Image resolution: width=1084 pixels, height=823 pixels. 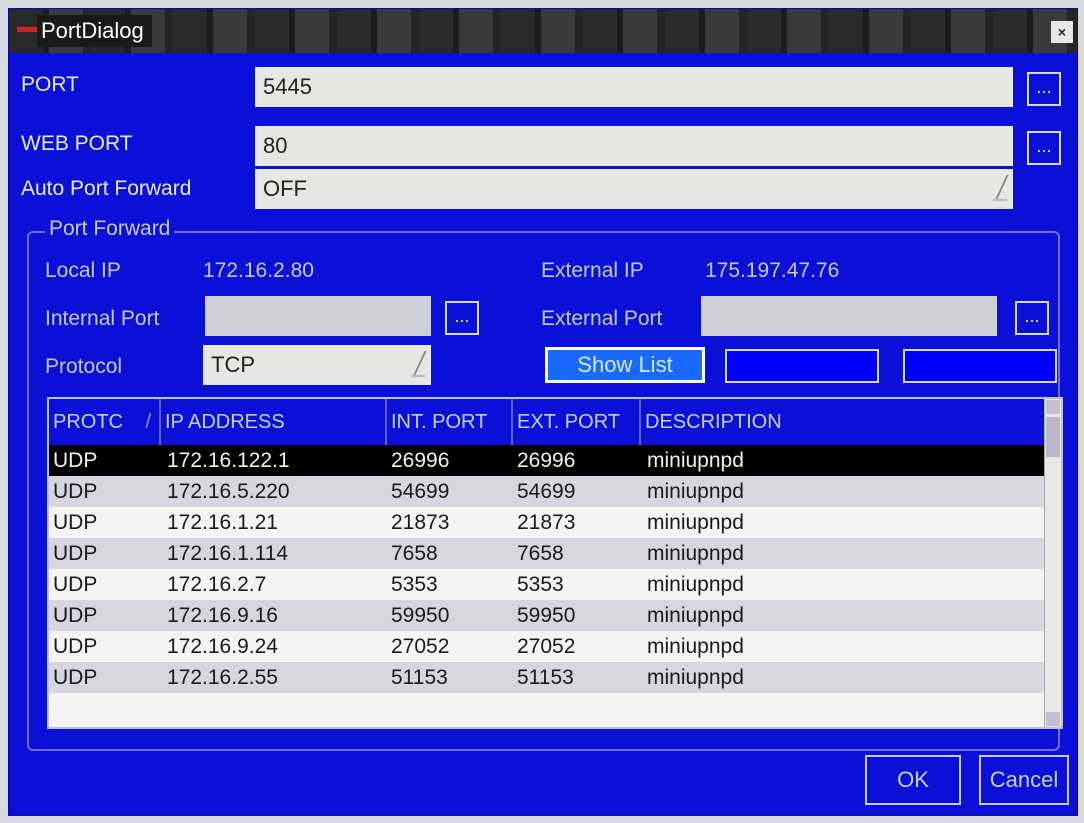 I want to click on table-row: UDP 172.16.9.24 27052 27052 miniupnpd, so click(x=549, y=646).